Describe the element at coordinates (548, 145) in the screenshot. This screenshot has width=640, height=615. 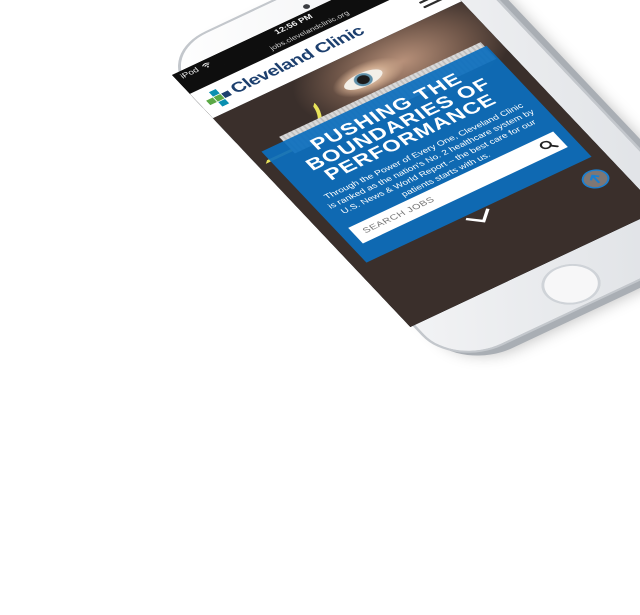
I see `search-icon` at that location.